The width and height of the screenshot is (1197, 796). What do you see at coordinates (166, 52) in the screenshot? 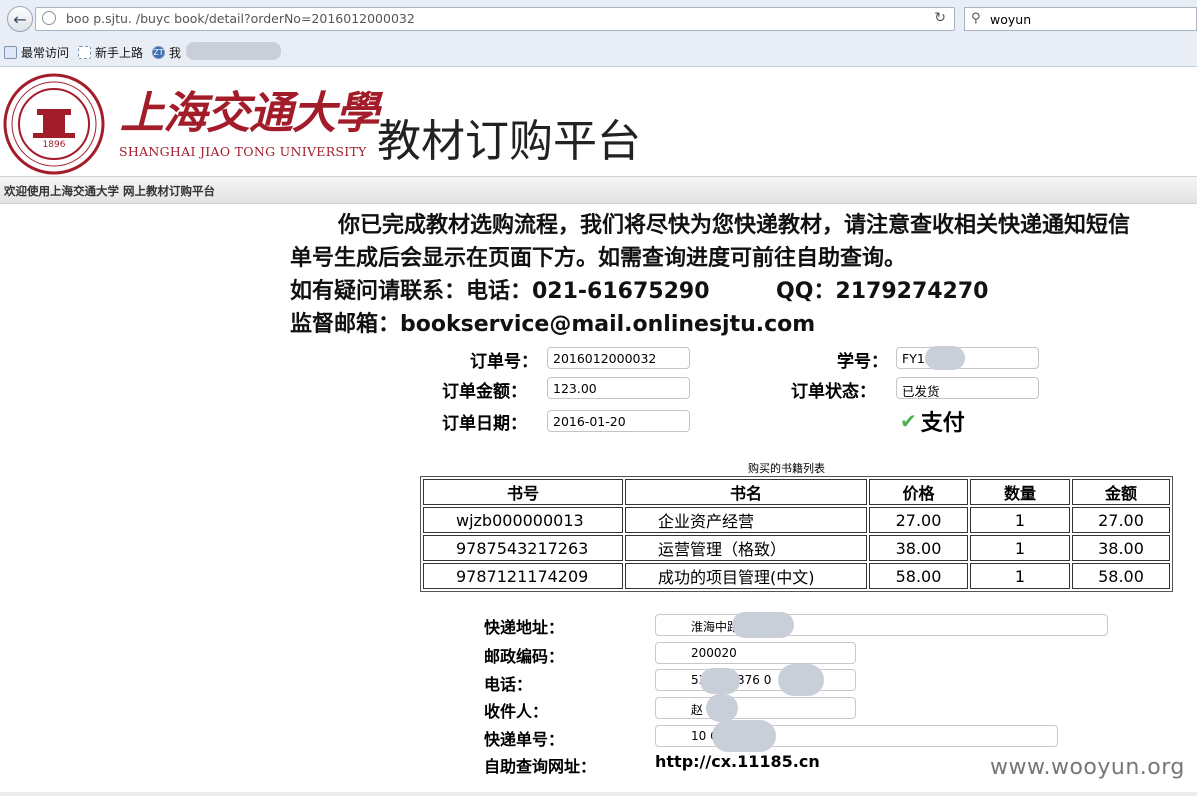
I see `bookmark-mine: ZT 我` at bounding box center [166, 52].